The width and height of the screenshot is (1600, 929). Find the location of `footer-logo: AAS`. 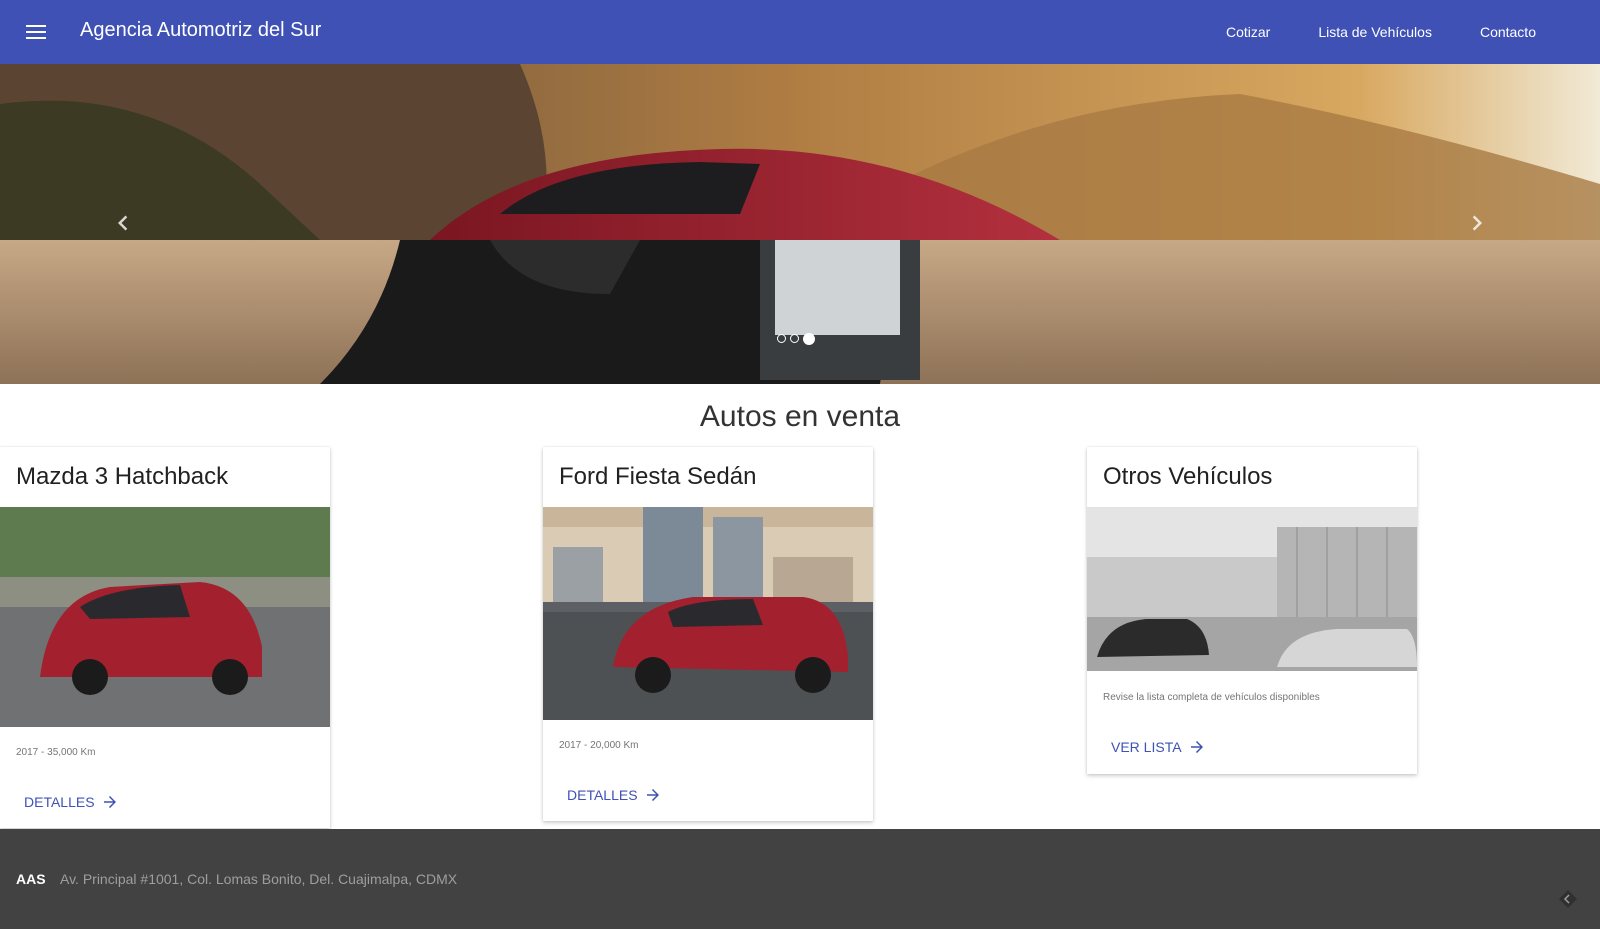

footer-logo: AAS is located at coordinates (31, 879).